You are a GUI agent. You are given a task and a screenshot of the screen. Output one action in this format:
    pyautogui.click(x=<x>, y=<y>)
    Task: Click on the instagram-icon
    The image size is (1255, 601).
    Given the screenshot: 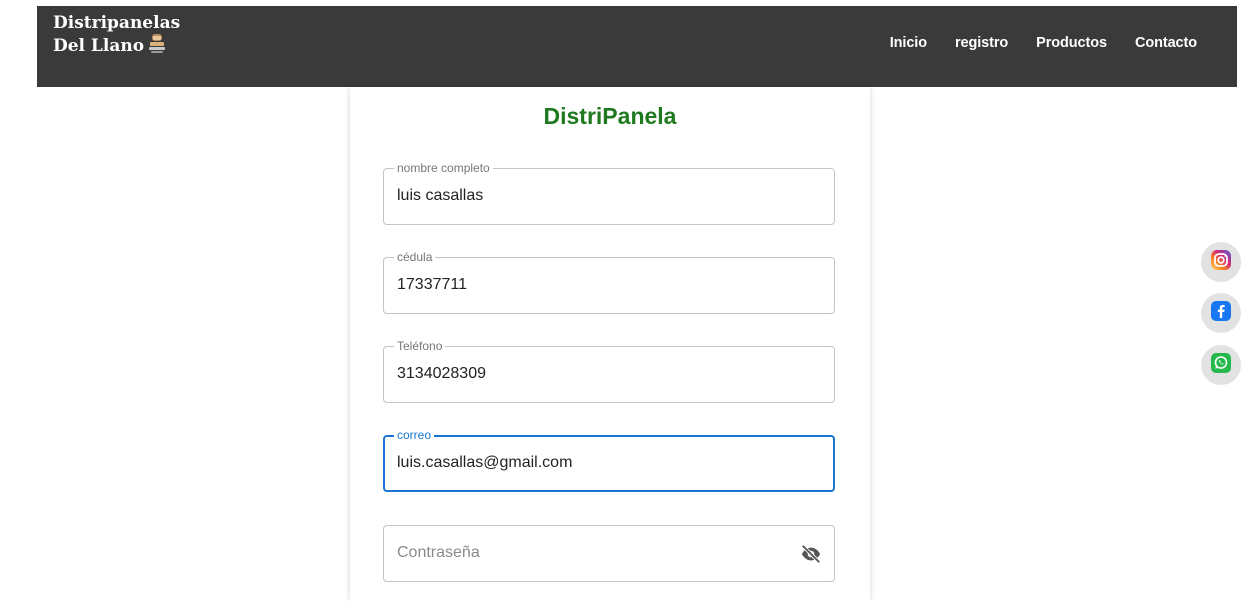 What is the action you would take?
    pyautogui.click(x=1221, y=262)
    